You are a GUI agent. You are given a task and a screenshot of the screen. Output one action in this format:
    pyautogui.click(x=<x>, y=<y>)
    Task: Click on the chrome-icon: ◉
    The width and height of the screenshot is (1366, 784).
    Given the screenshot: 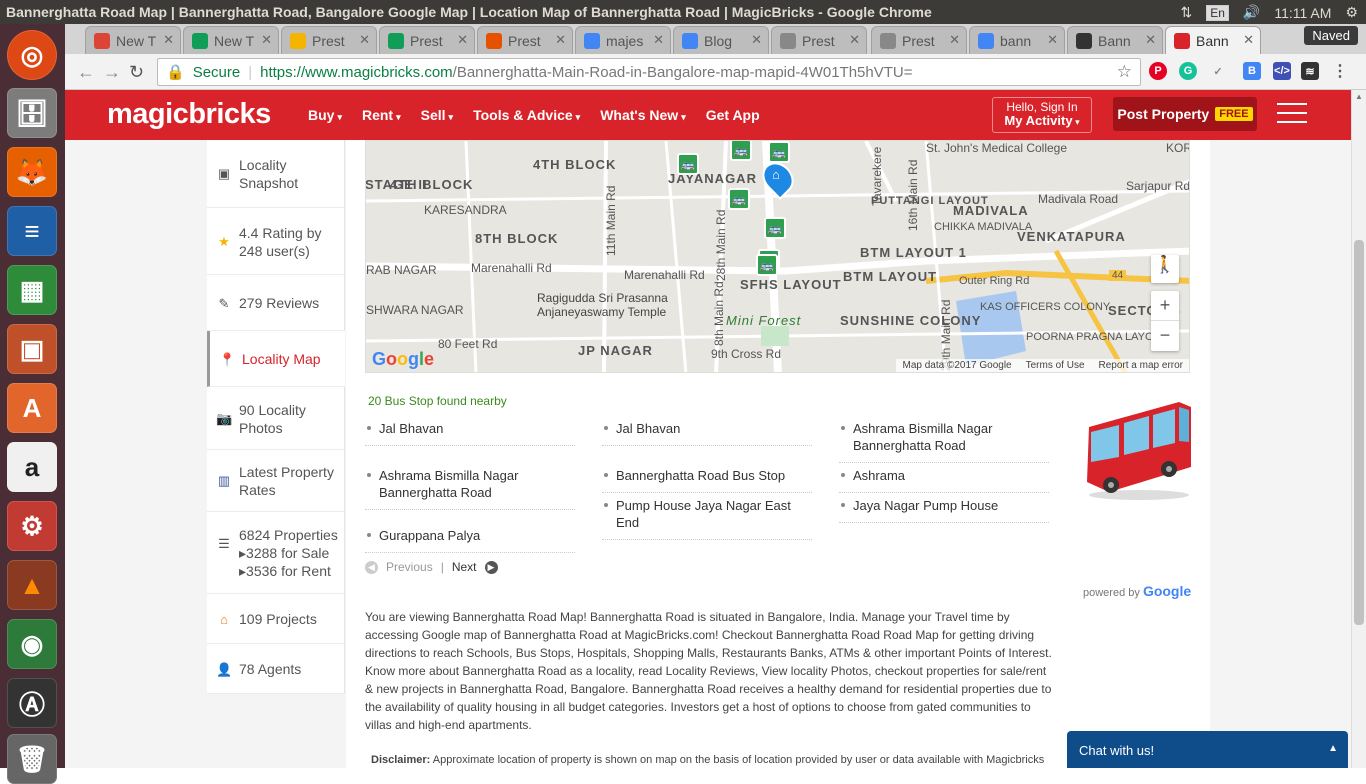 What is the action you would take?
    pyautogui.click(x=32, y=644)
    